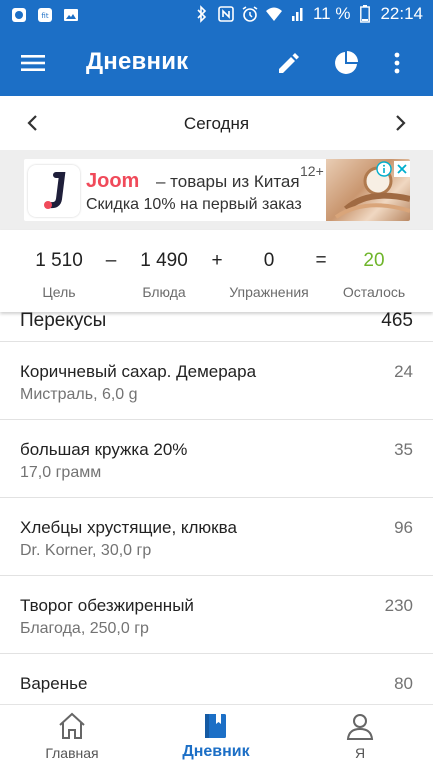 The height and width of the screenshot is (770, 433). What do you see at coordinates (217, 260) in the screenshot?
I see `plus-operator: +` at bounding box center [217, 260].